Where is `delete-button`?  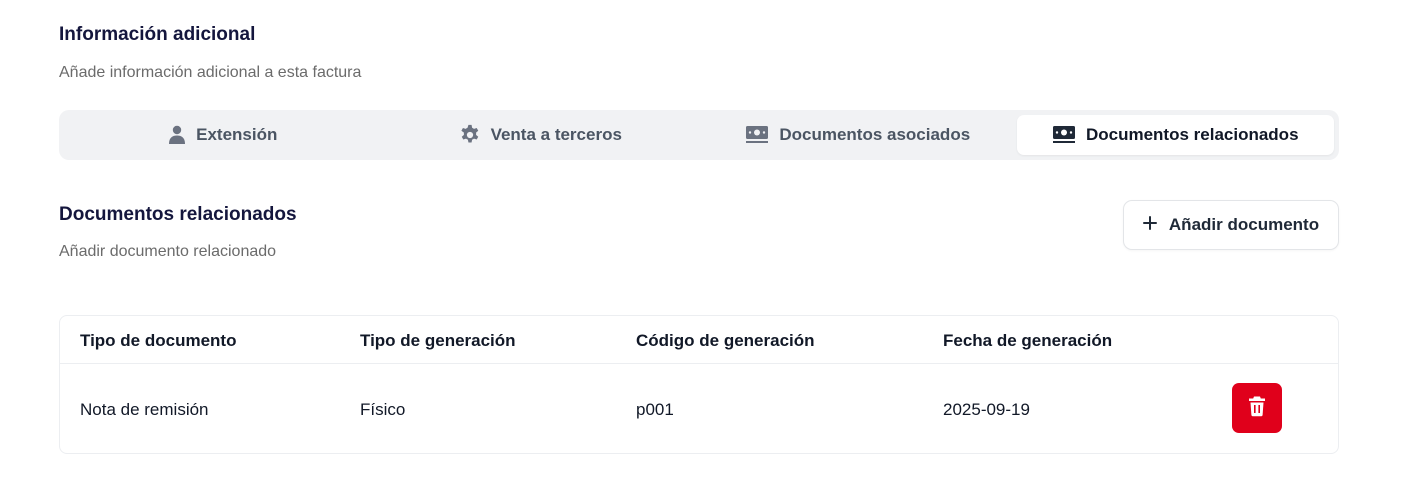 delete-button is located at coordinates (1257, 408).